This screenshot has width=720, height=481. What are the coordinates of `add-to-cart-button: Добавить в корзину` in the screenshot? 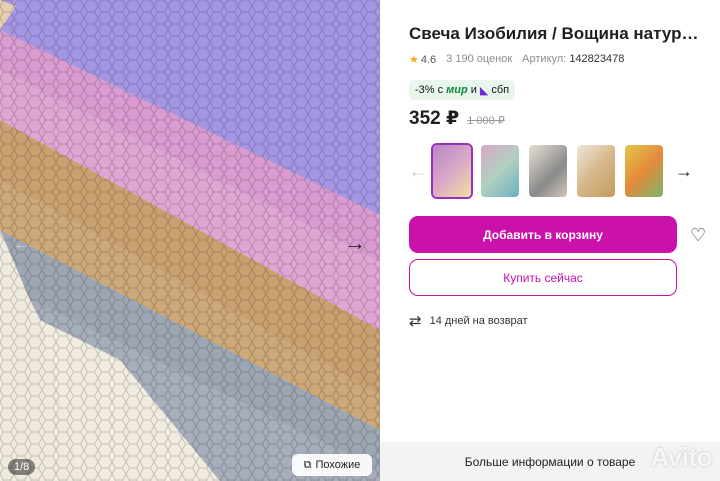 It's located at (543, 234).